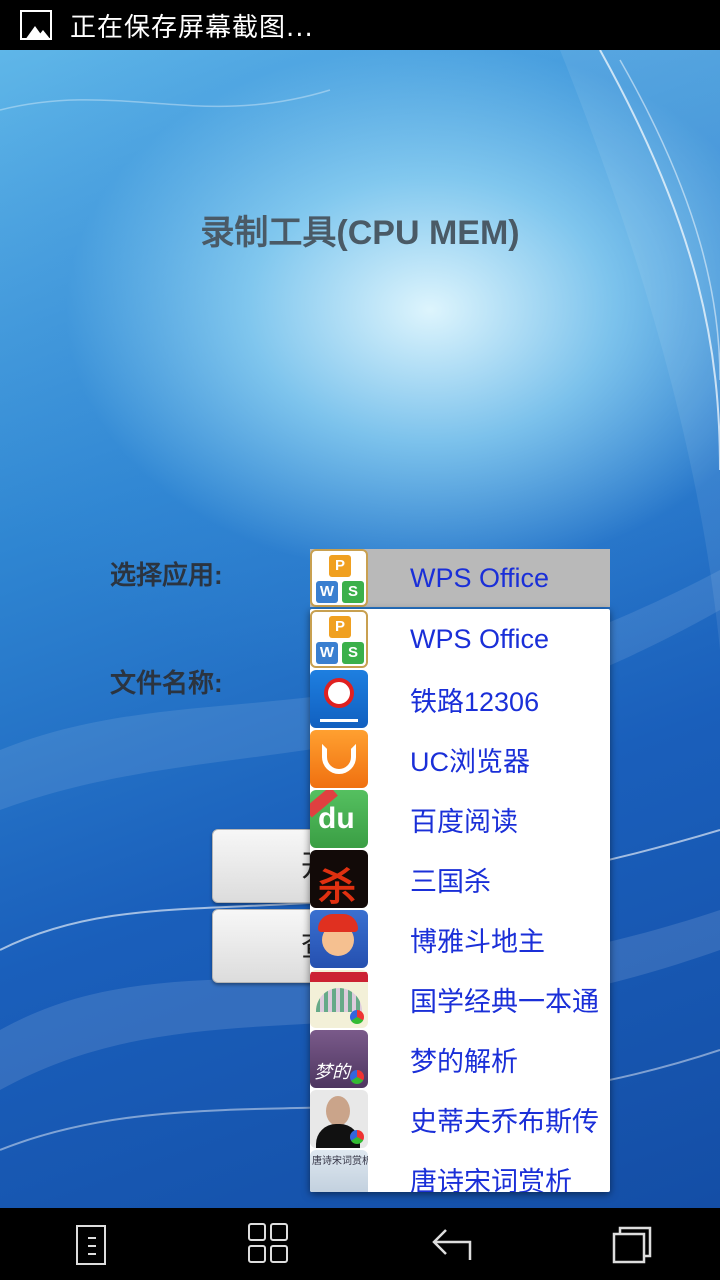 This screenshot has width=720, height=1280. Describe the element at coordinates (270, 1244) in the screenshot. I see `home-icon` at that location.